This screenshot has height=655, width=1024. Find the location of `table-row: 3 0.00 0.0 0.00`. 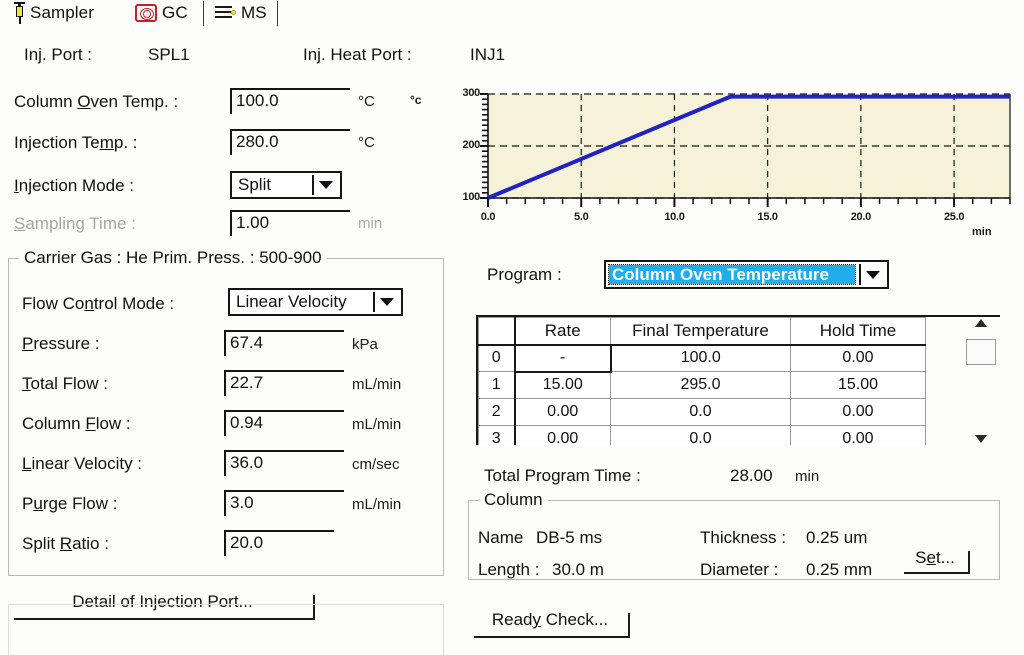

table-row: 3 0.00 0.0 0.00 is located at coordinates (702, 435).